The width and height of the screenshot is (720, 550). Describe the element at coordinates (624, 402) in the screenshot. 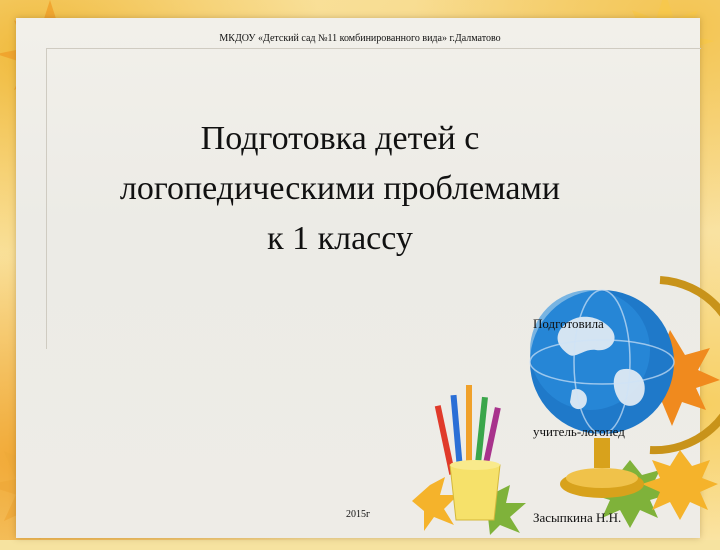

I see `globe-icon` at that location.